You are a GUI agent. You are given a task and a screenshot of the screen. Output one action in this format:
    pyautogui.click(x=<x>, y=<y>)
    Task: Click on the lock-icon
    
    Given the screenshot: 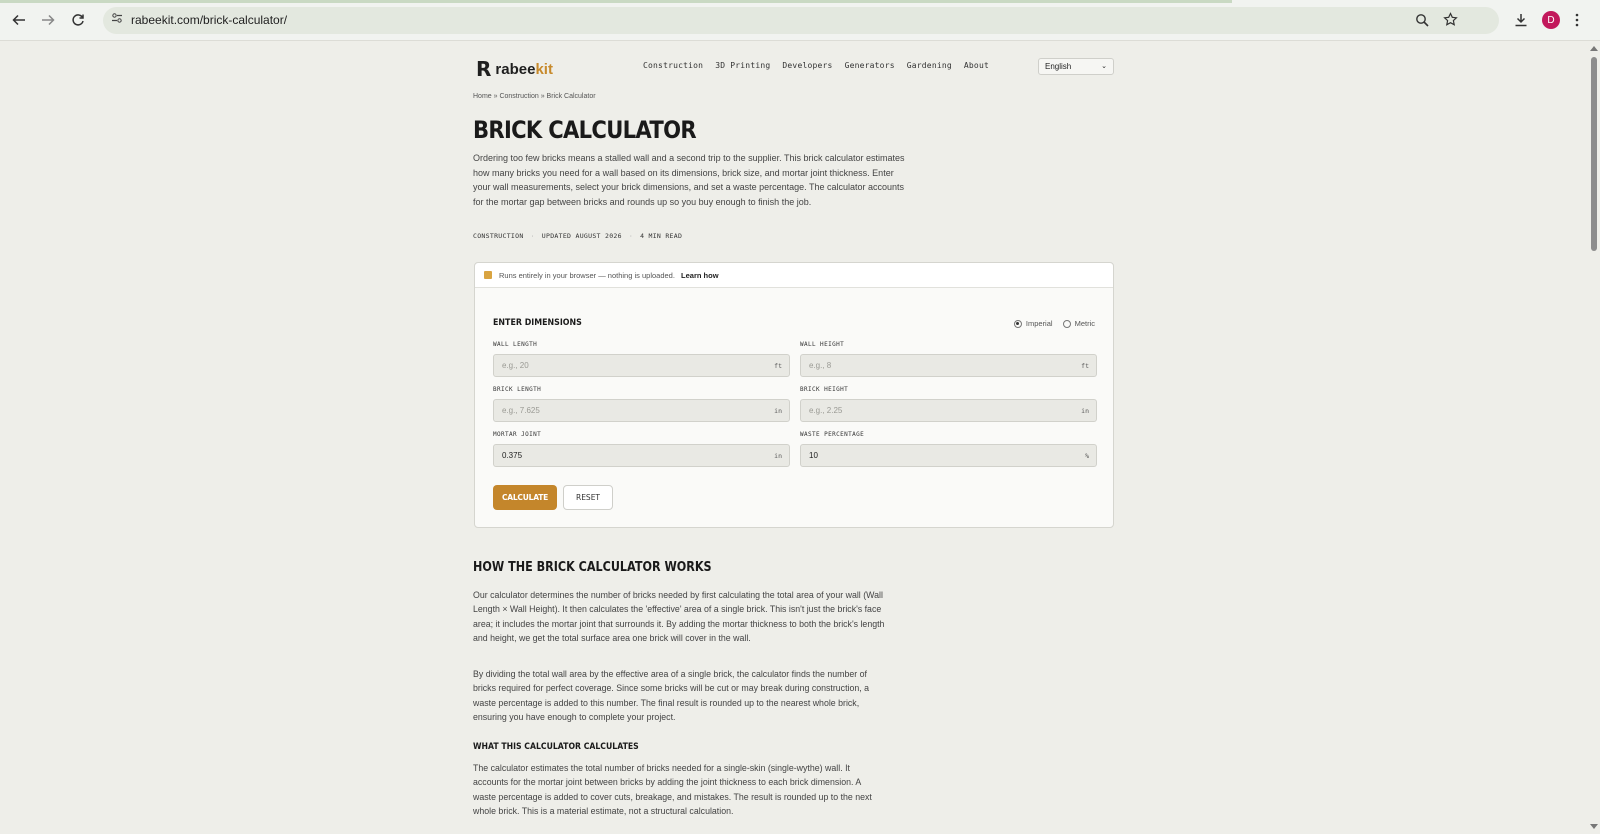 What is the action you would take?
    pyautogui.click(x=488, y=275)
    